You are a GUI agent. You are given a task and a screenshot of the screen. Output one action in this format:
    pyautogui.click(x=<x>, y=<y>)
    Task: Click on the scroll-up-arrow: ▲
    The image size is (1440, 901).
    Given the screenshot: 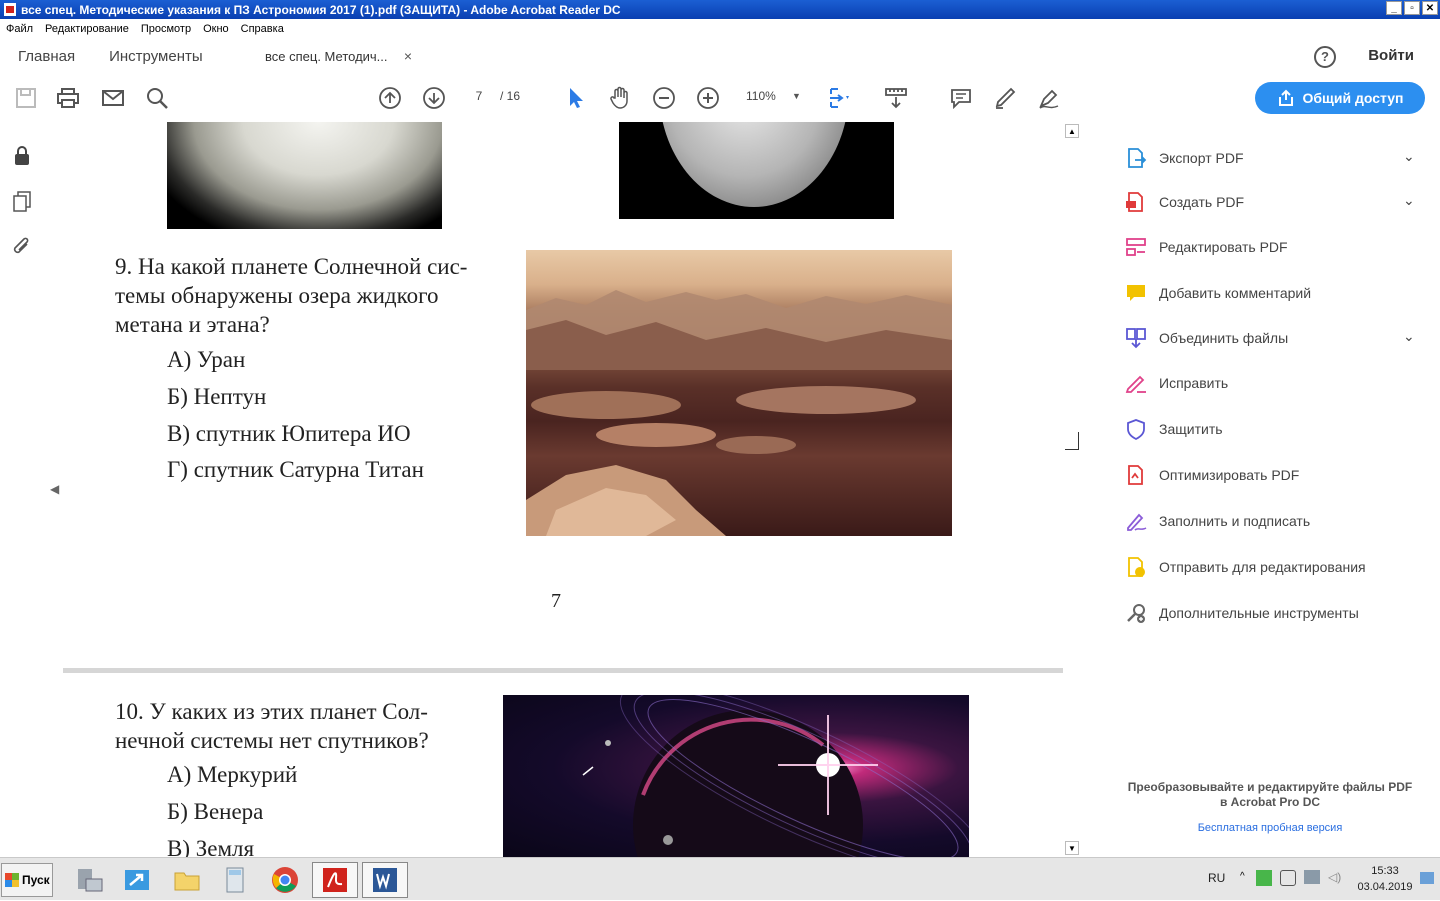 What is the action you would take?
    pyautogui.click(x=1072, y=131)
    